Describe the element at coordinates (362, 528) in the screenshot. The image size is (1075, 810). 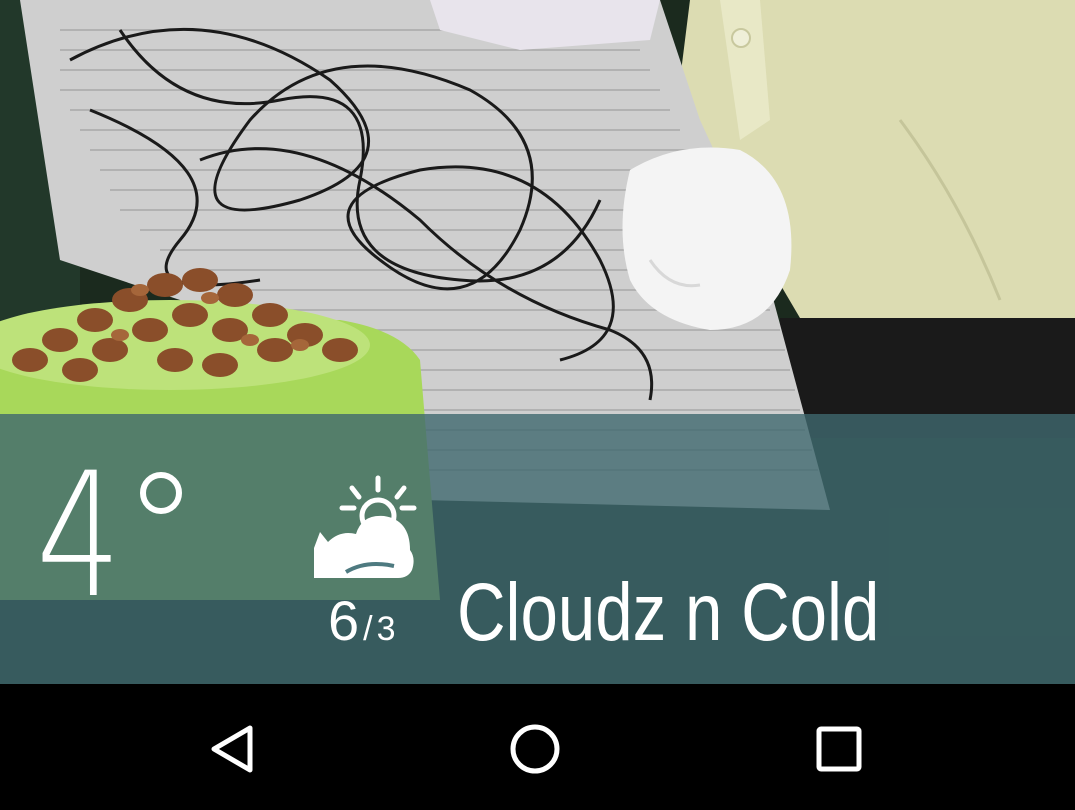
I see `partly-cloudy-cat-icon` at that location.